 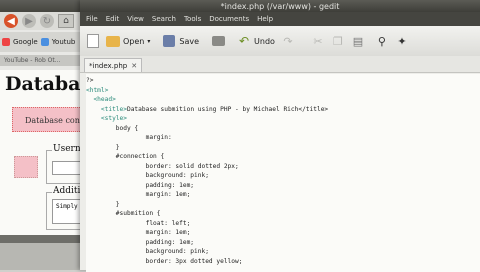 What do you see at coordinates (104, 99) in the screenshot?
I see `code-tag: <head>` at bounding box center [104, 99].